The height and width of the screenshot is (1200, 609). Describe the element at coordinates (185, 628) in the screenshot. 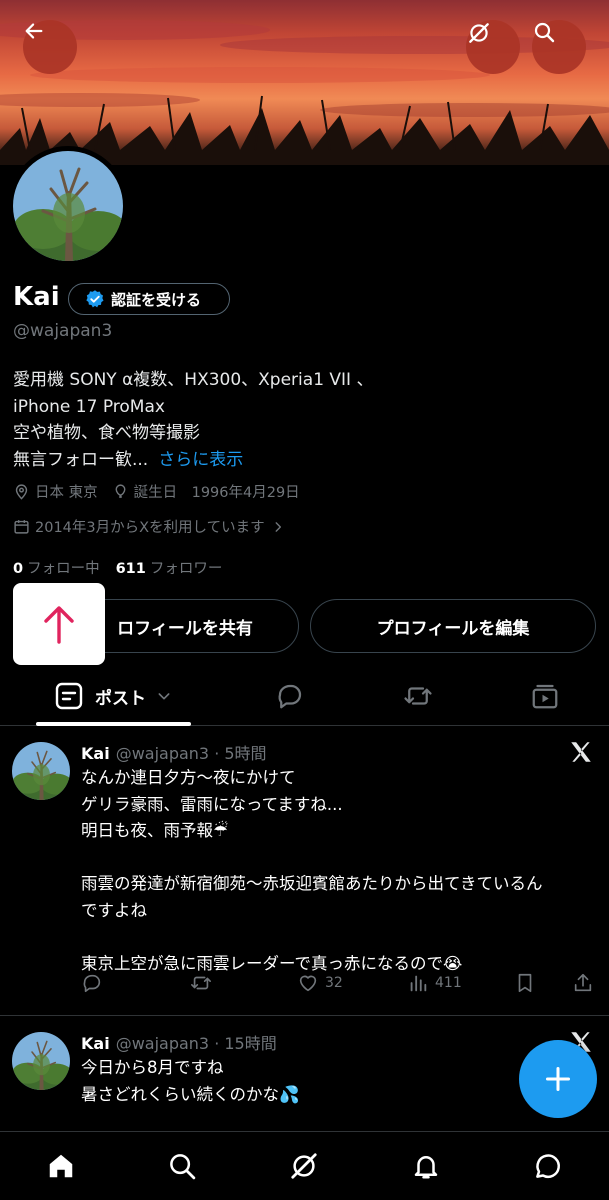

I see `share-profile-label: ロフィールを共有` at that location.